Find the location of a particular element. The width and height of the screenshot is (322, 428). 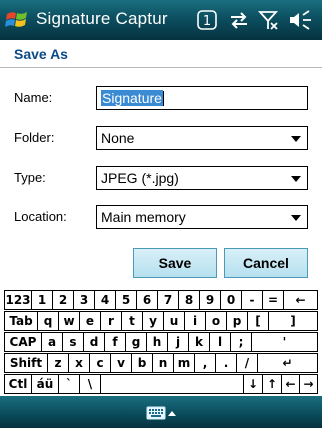

key: ] is located at coordinates (293, 321).